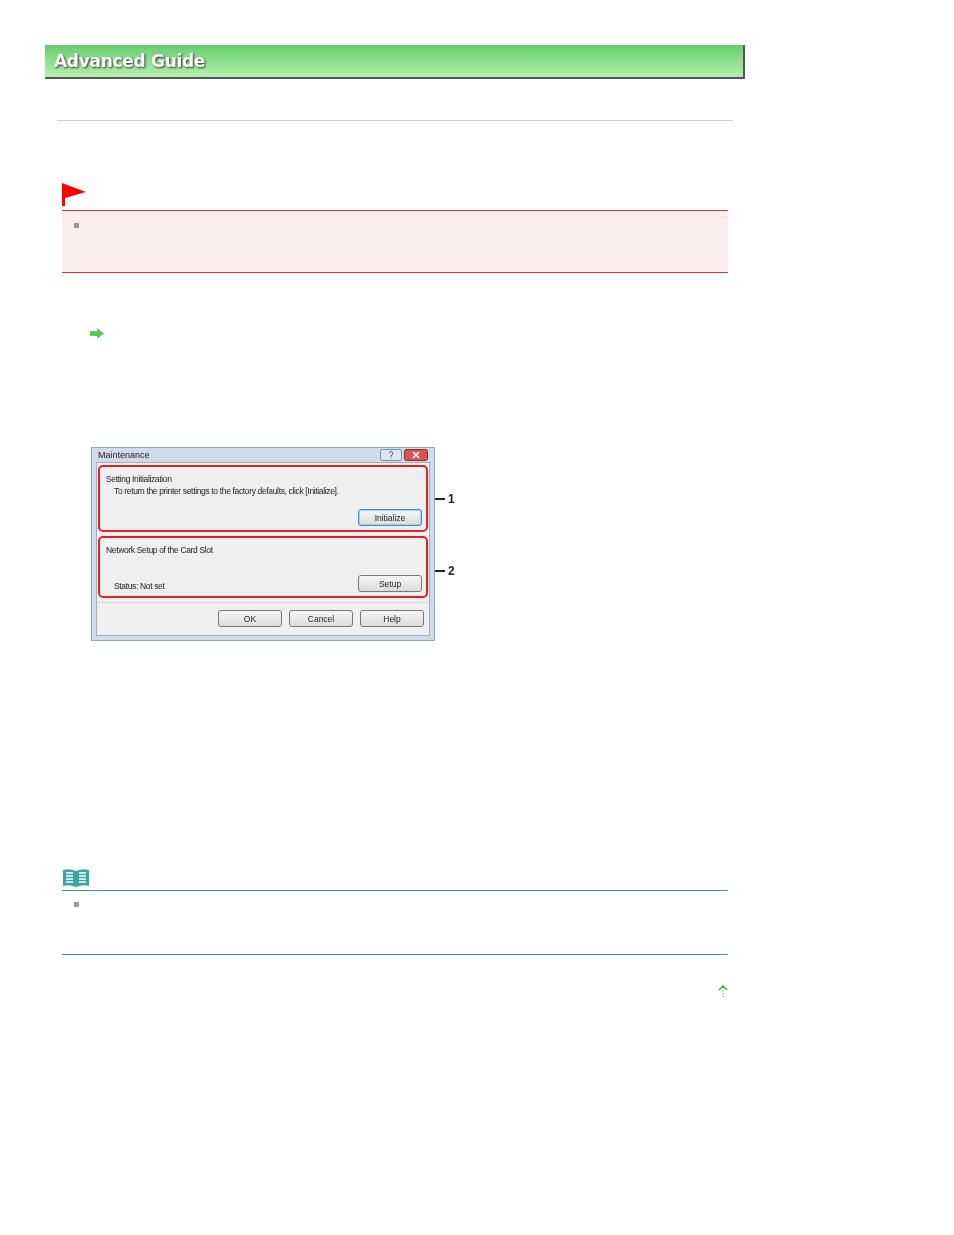 This screenshot has height=1235, width=954. Describe the element at coordinates (97, 333) in the screenshot. I see `arrow-icon` at that location.